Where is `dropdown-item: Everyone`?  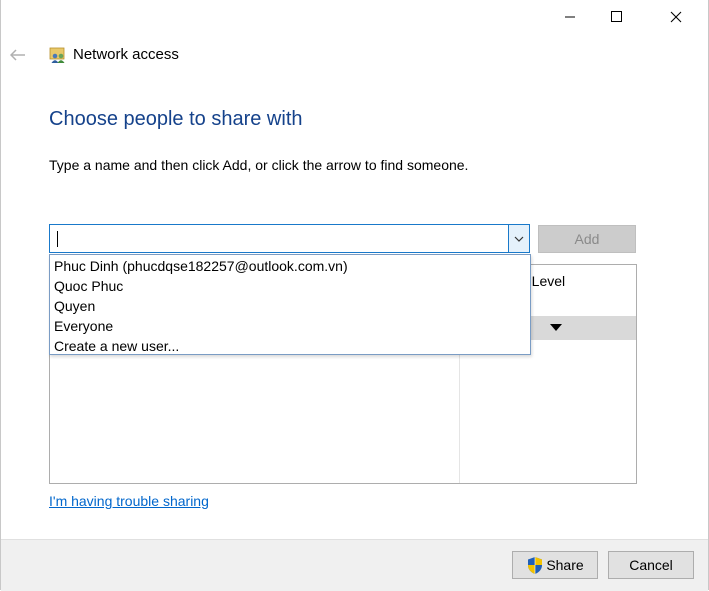 dropdown-item: Everyone is located at coordinates (83, 326).